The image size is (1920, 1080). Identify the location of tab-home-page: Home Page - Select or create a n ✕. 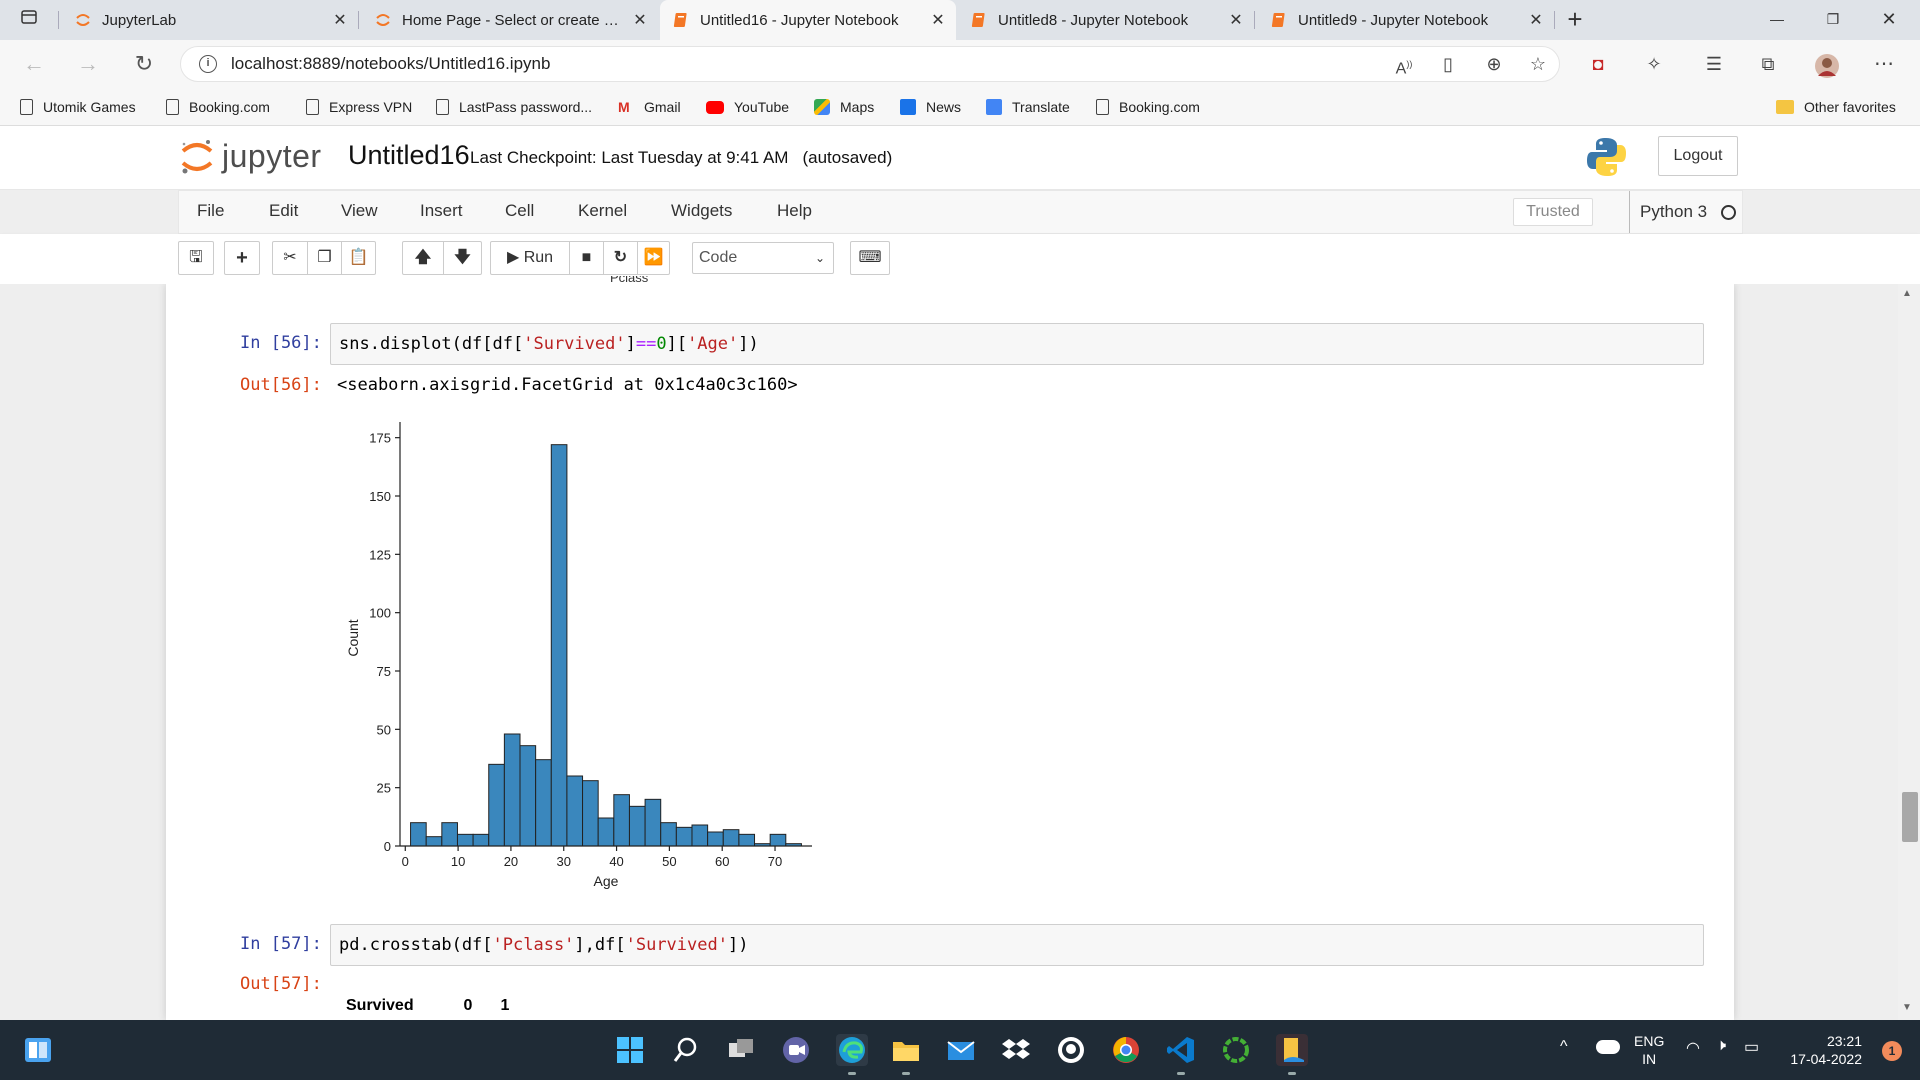
(510, 20).